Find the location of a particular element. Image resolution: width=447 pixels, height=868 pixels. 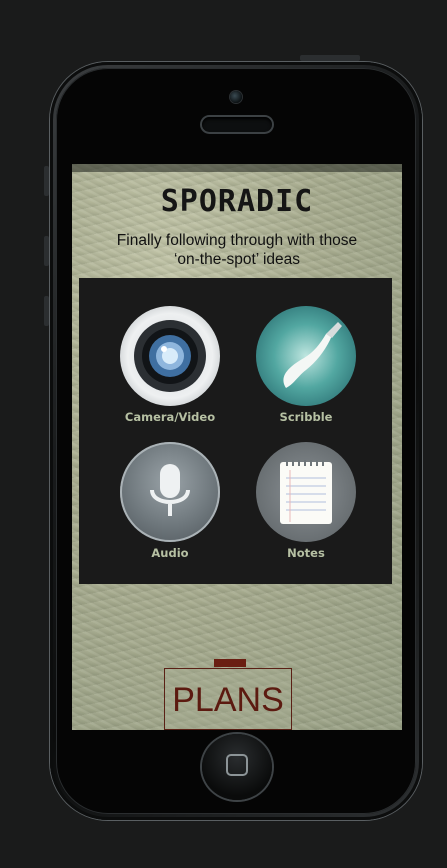

app-title: SPORADIC is located at coordinates (237, 201).